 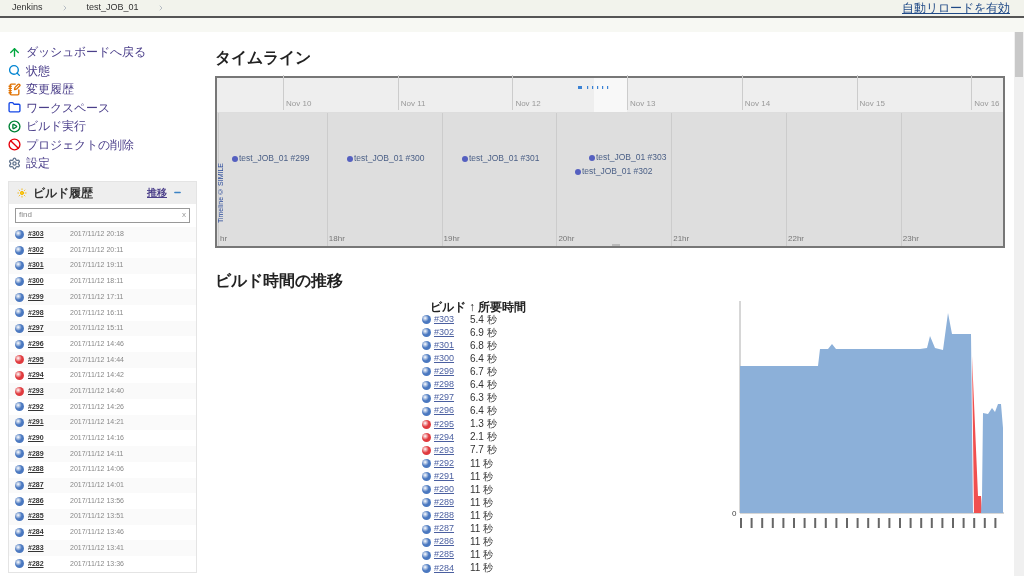 I want to click on search-icon, so click(x=14, y=71).